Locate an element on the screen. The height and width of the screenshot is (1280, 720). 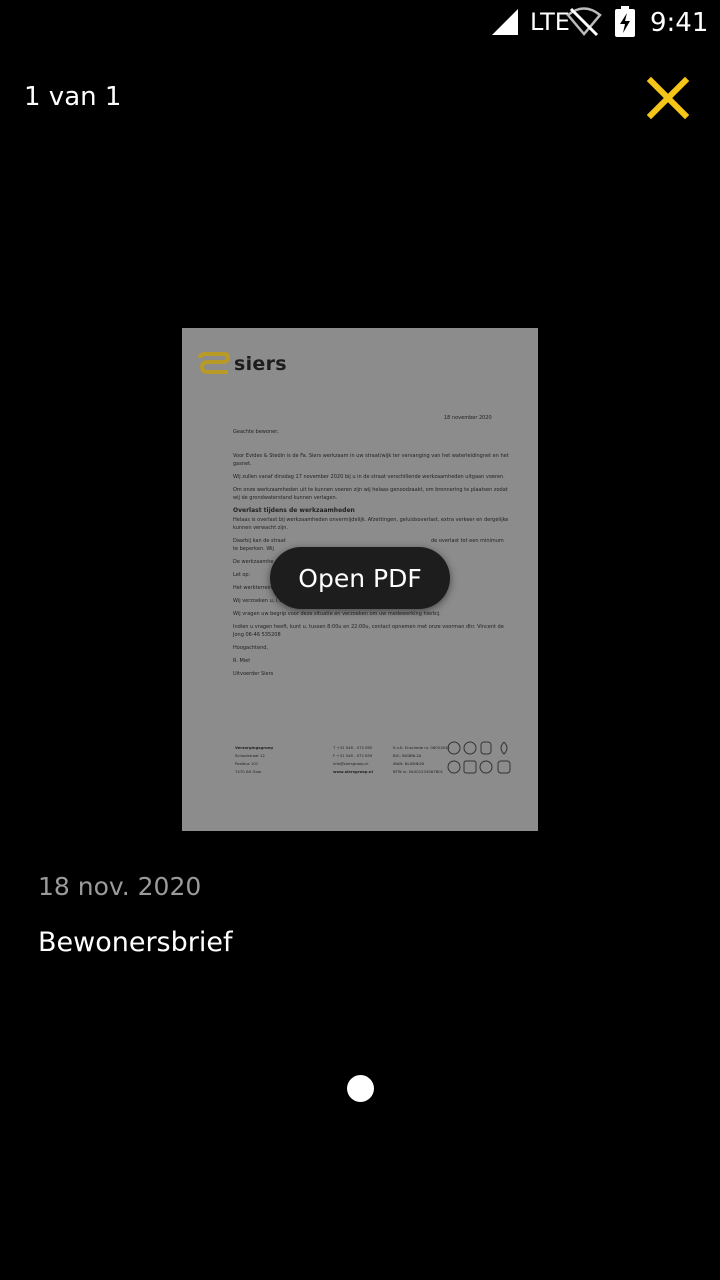
certification-icons is located at coordinates (479, 757).